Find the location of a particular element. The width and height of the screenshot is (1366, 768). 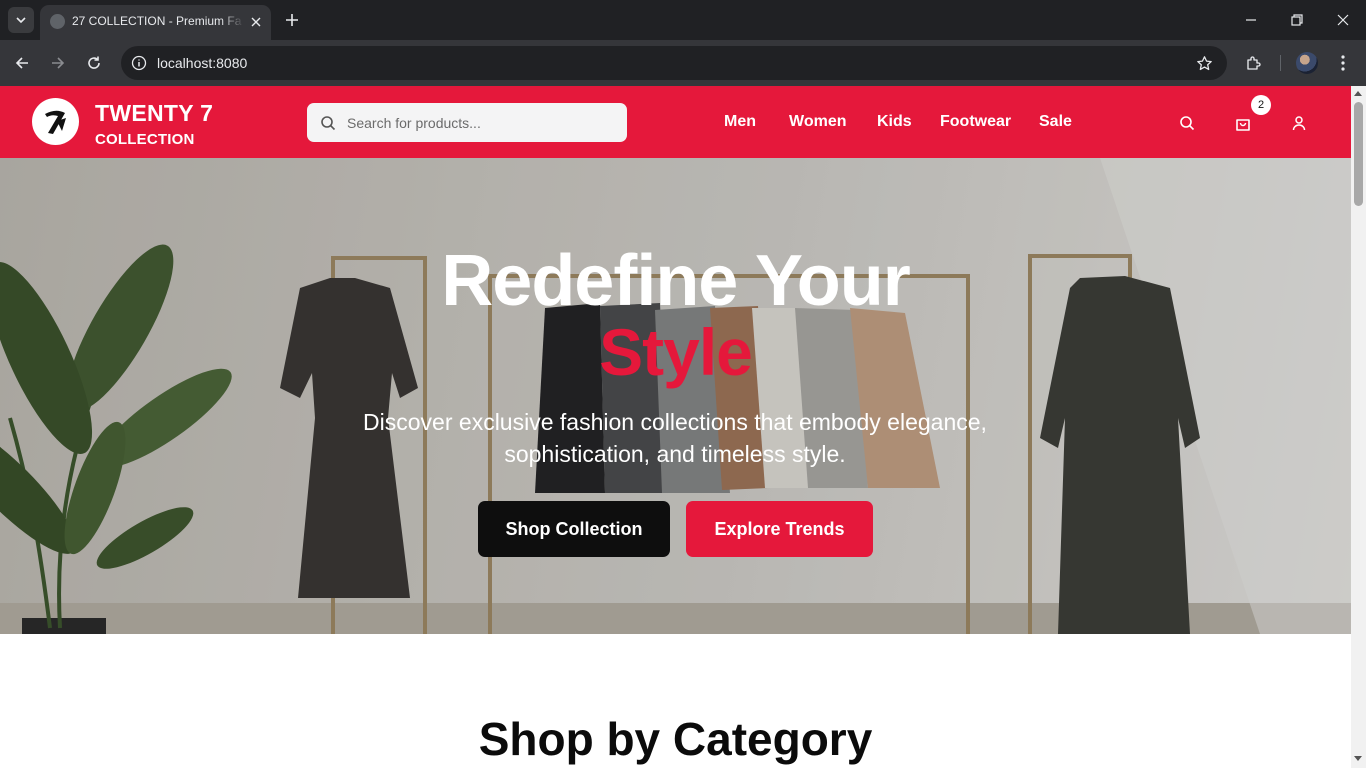

header-search-button is located at coordinates (1187, 123).